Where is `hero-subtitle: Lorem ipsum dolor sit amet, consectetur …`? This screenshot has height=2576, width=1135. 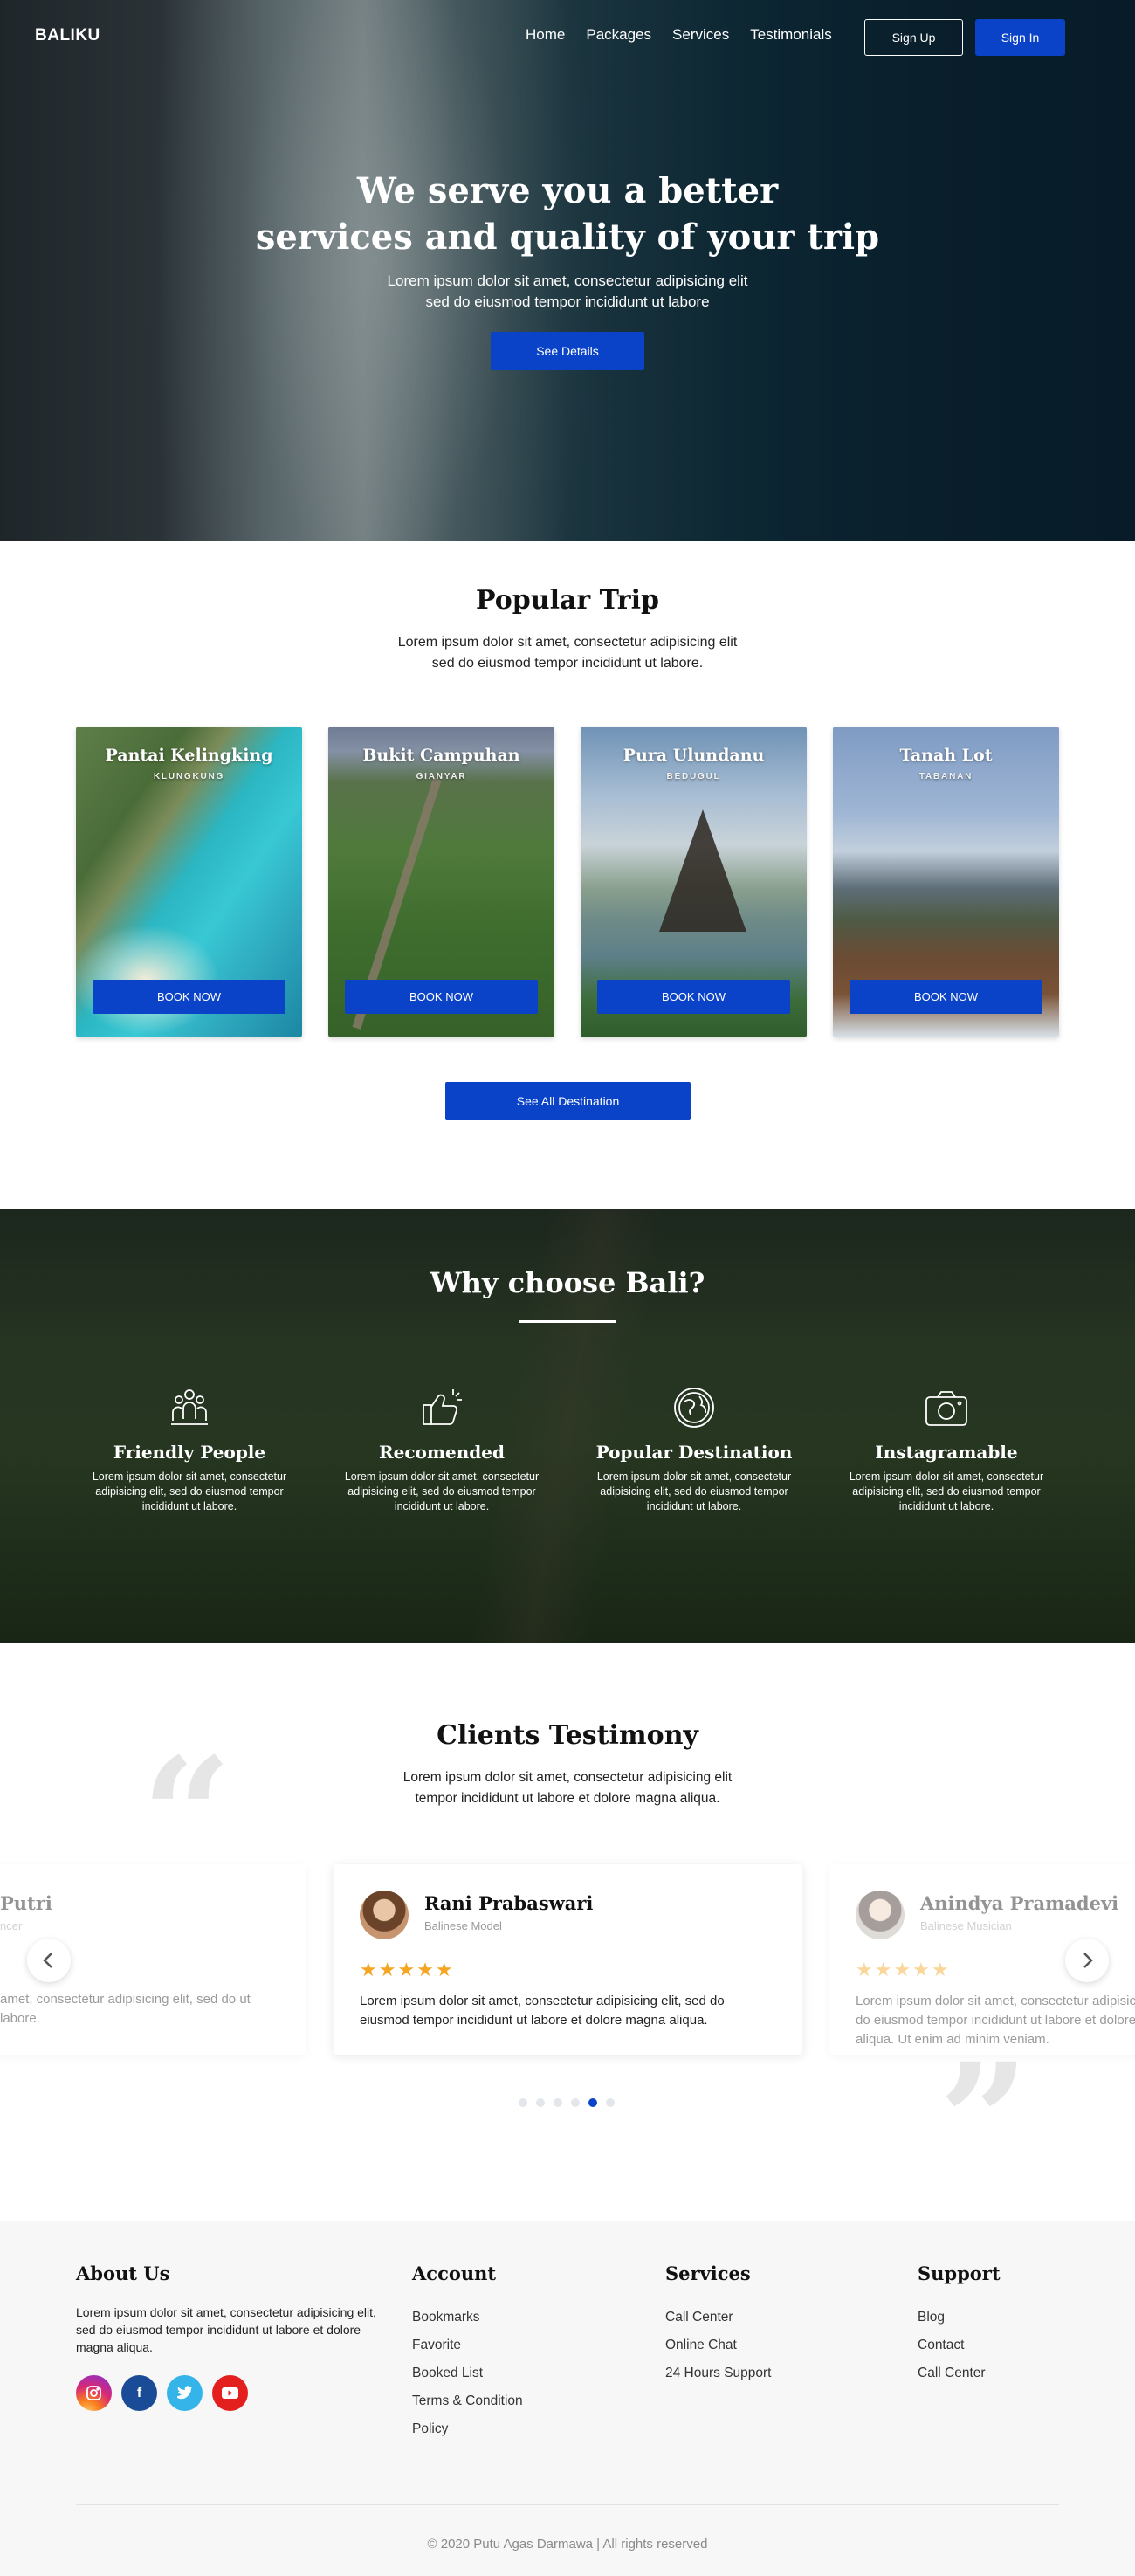
hero-subtitle: Lorem ipsum dolor sit amet, consectetur … is located at coordinates (567, 292).